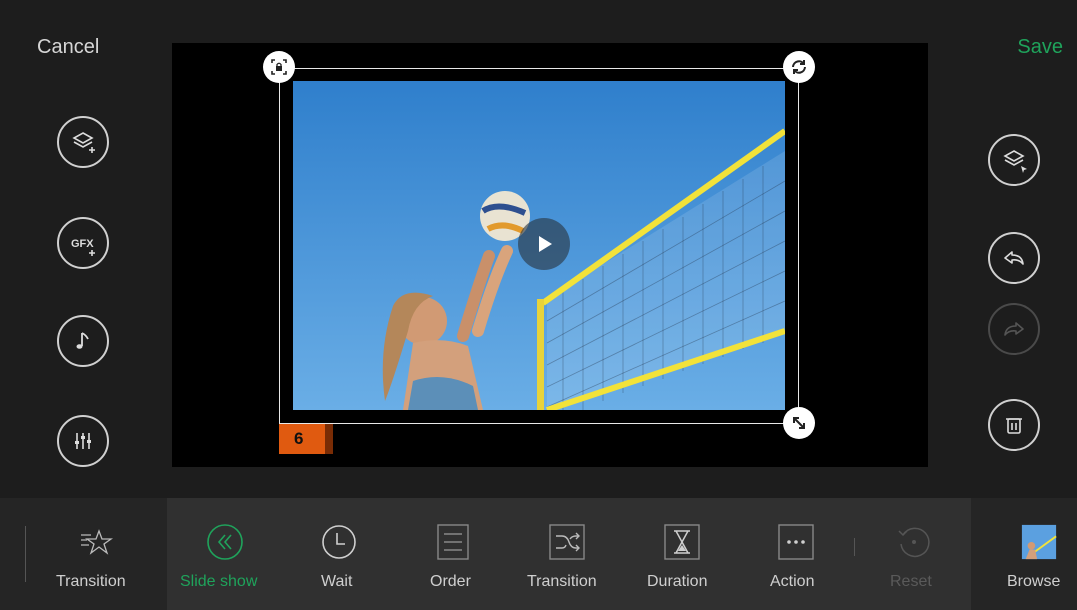 This screenshot has width=1077, height=610. I want to click on music-note-icon, so click(82, 340).